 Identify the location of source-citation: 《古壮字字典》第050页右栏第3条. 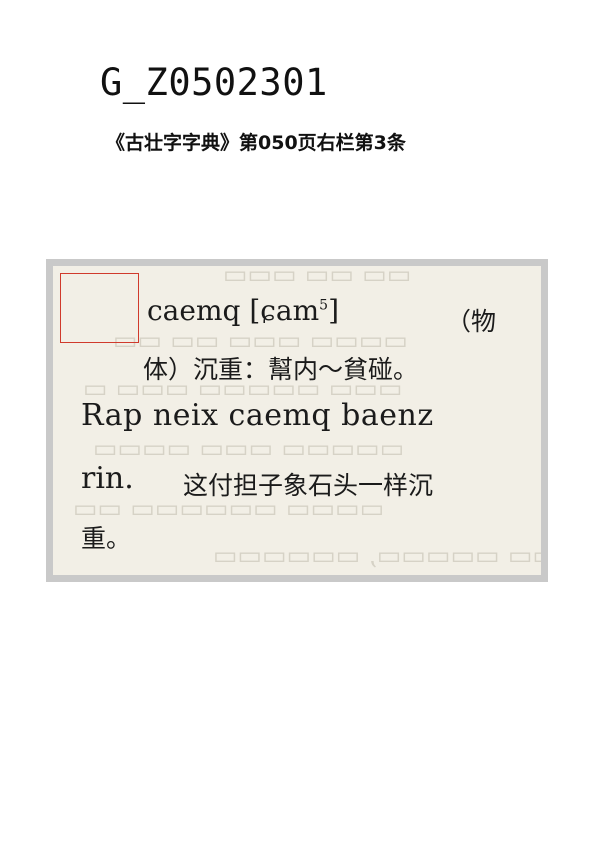
(256, 141).